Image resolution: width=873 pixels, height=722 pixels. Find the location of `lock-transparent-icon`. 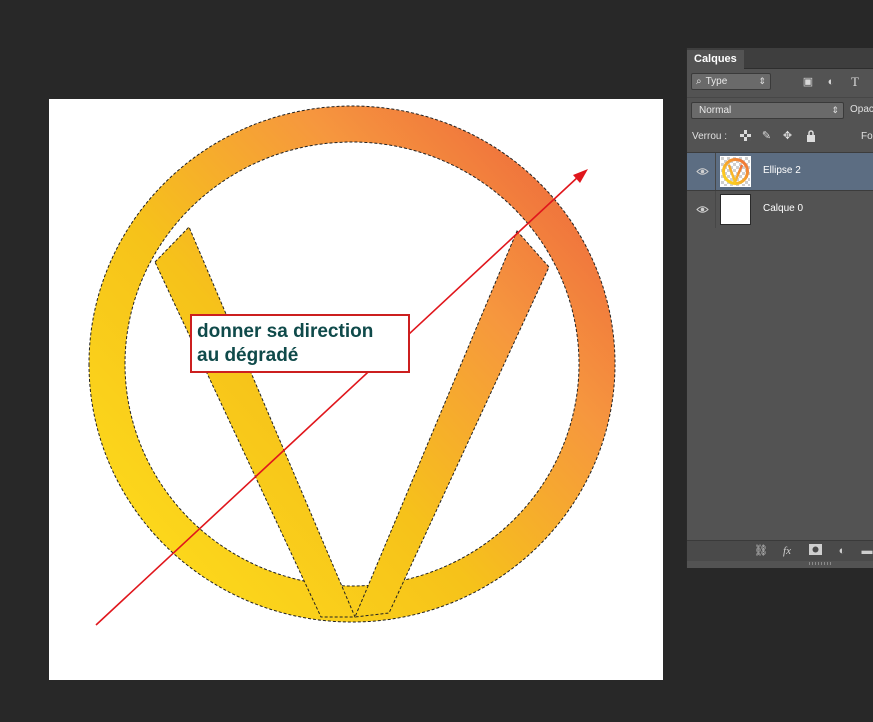

lock-transparent-icon is located at coordinates (745, 136).